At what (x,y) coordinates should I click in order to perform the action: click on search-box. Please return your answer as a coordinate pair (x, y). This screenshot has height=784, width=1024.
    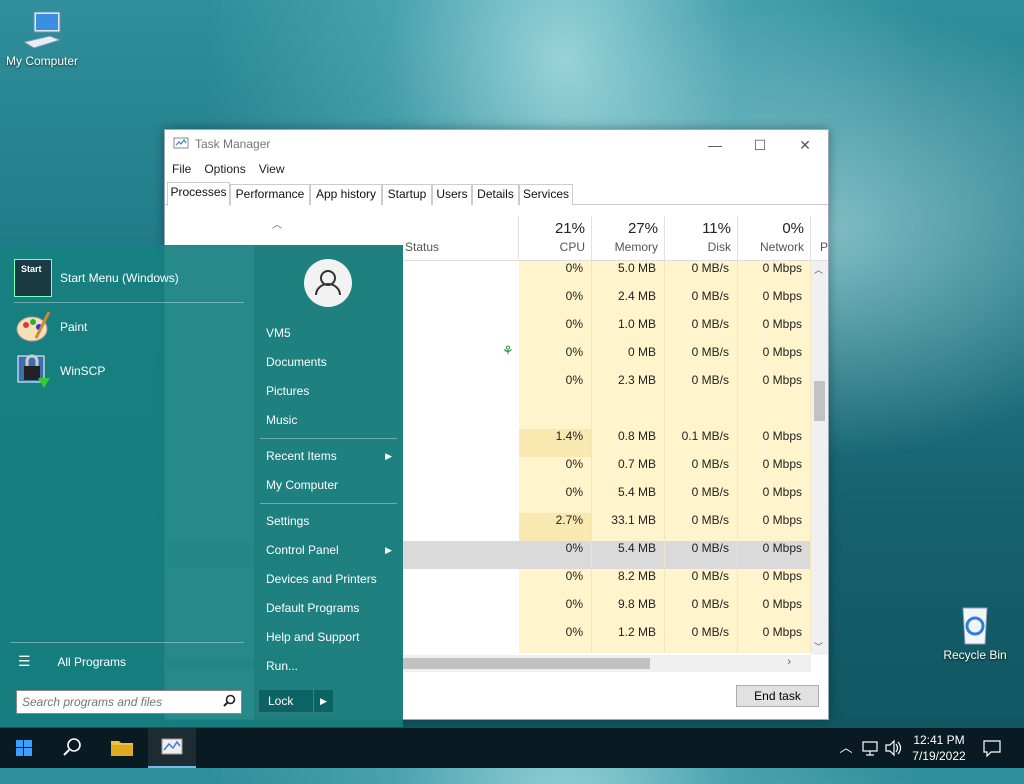
    Looking at the image, I should click on (129, 702).